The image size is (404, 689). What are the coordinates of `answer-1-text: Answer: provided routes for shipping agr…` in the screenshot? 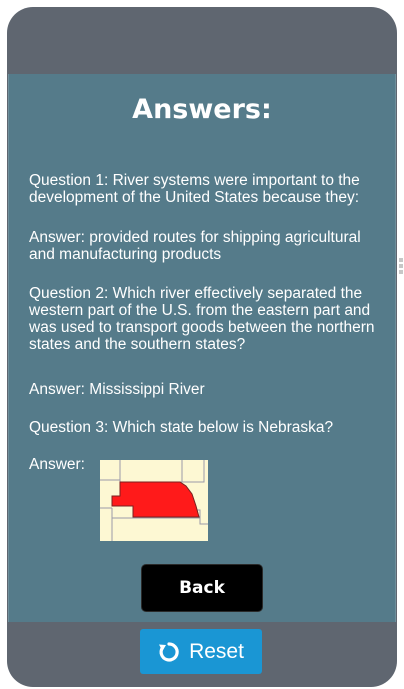 It's located at (195, 246).